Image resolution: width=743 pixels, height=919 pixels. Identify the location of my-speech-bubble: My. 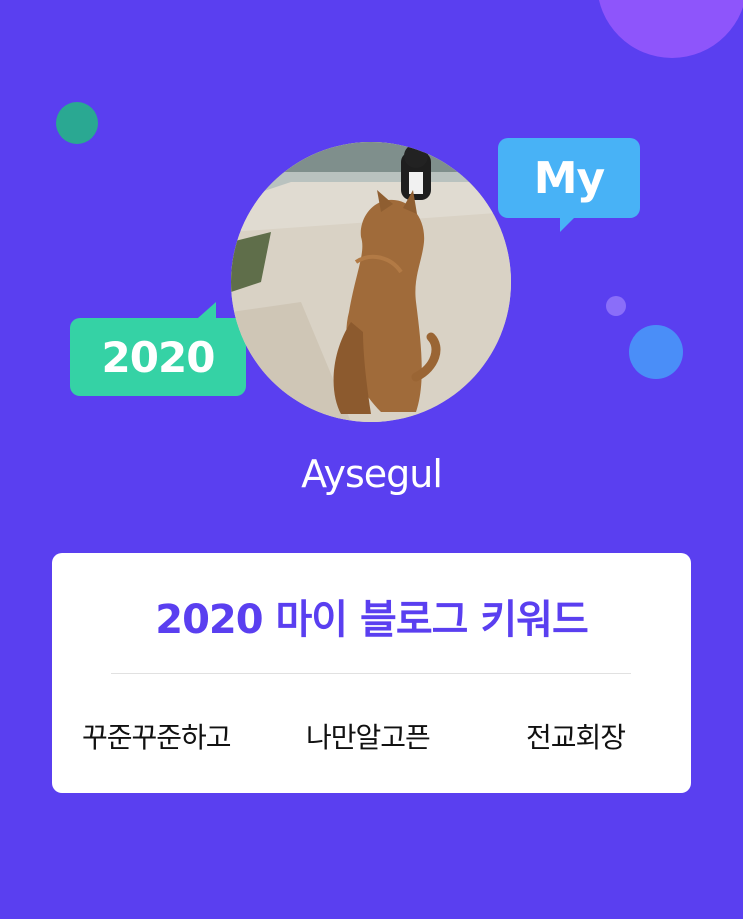
(569, 185).